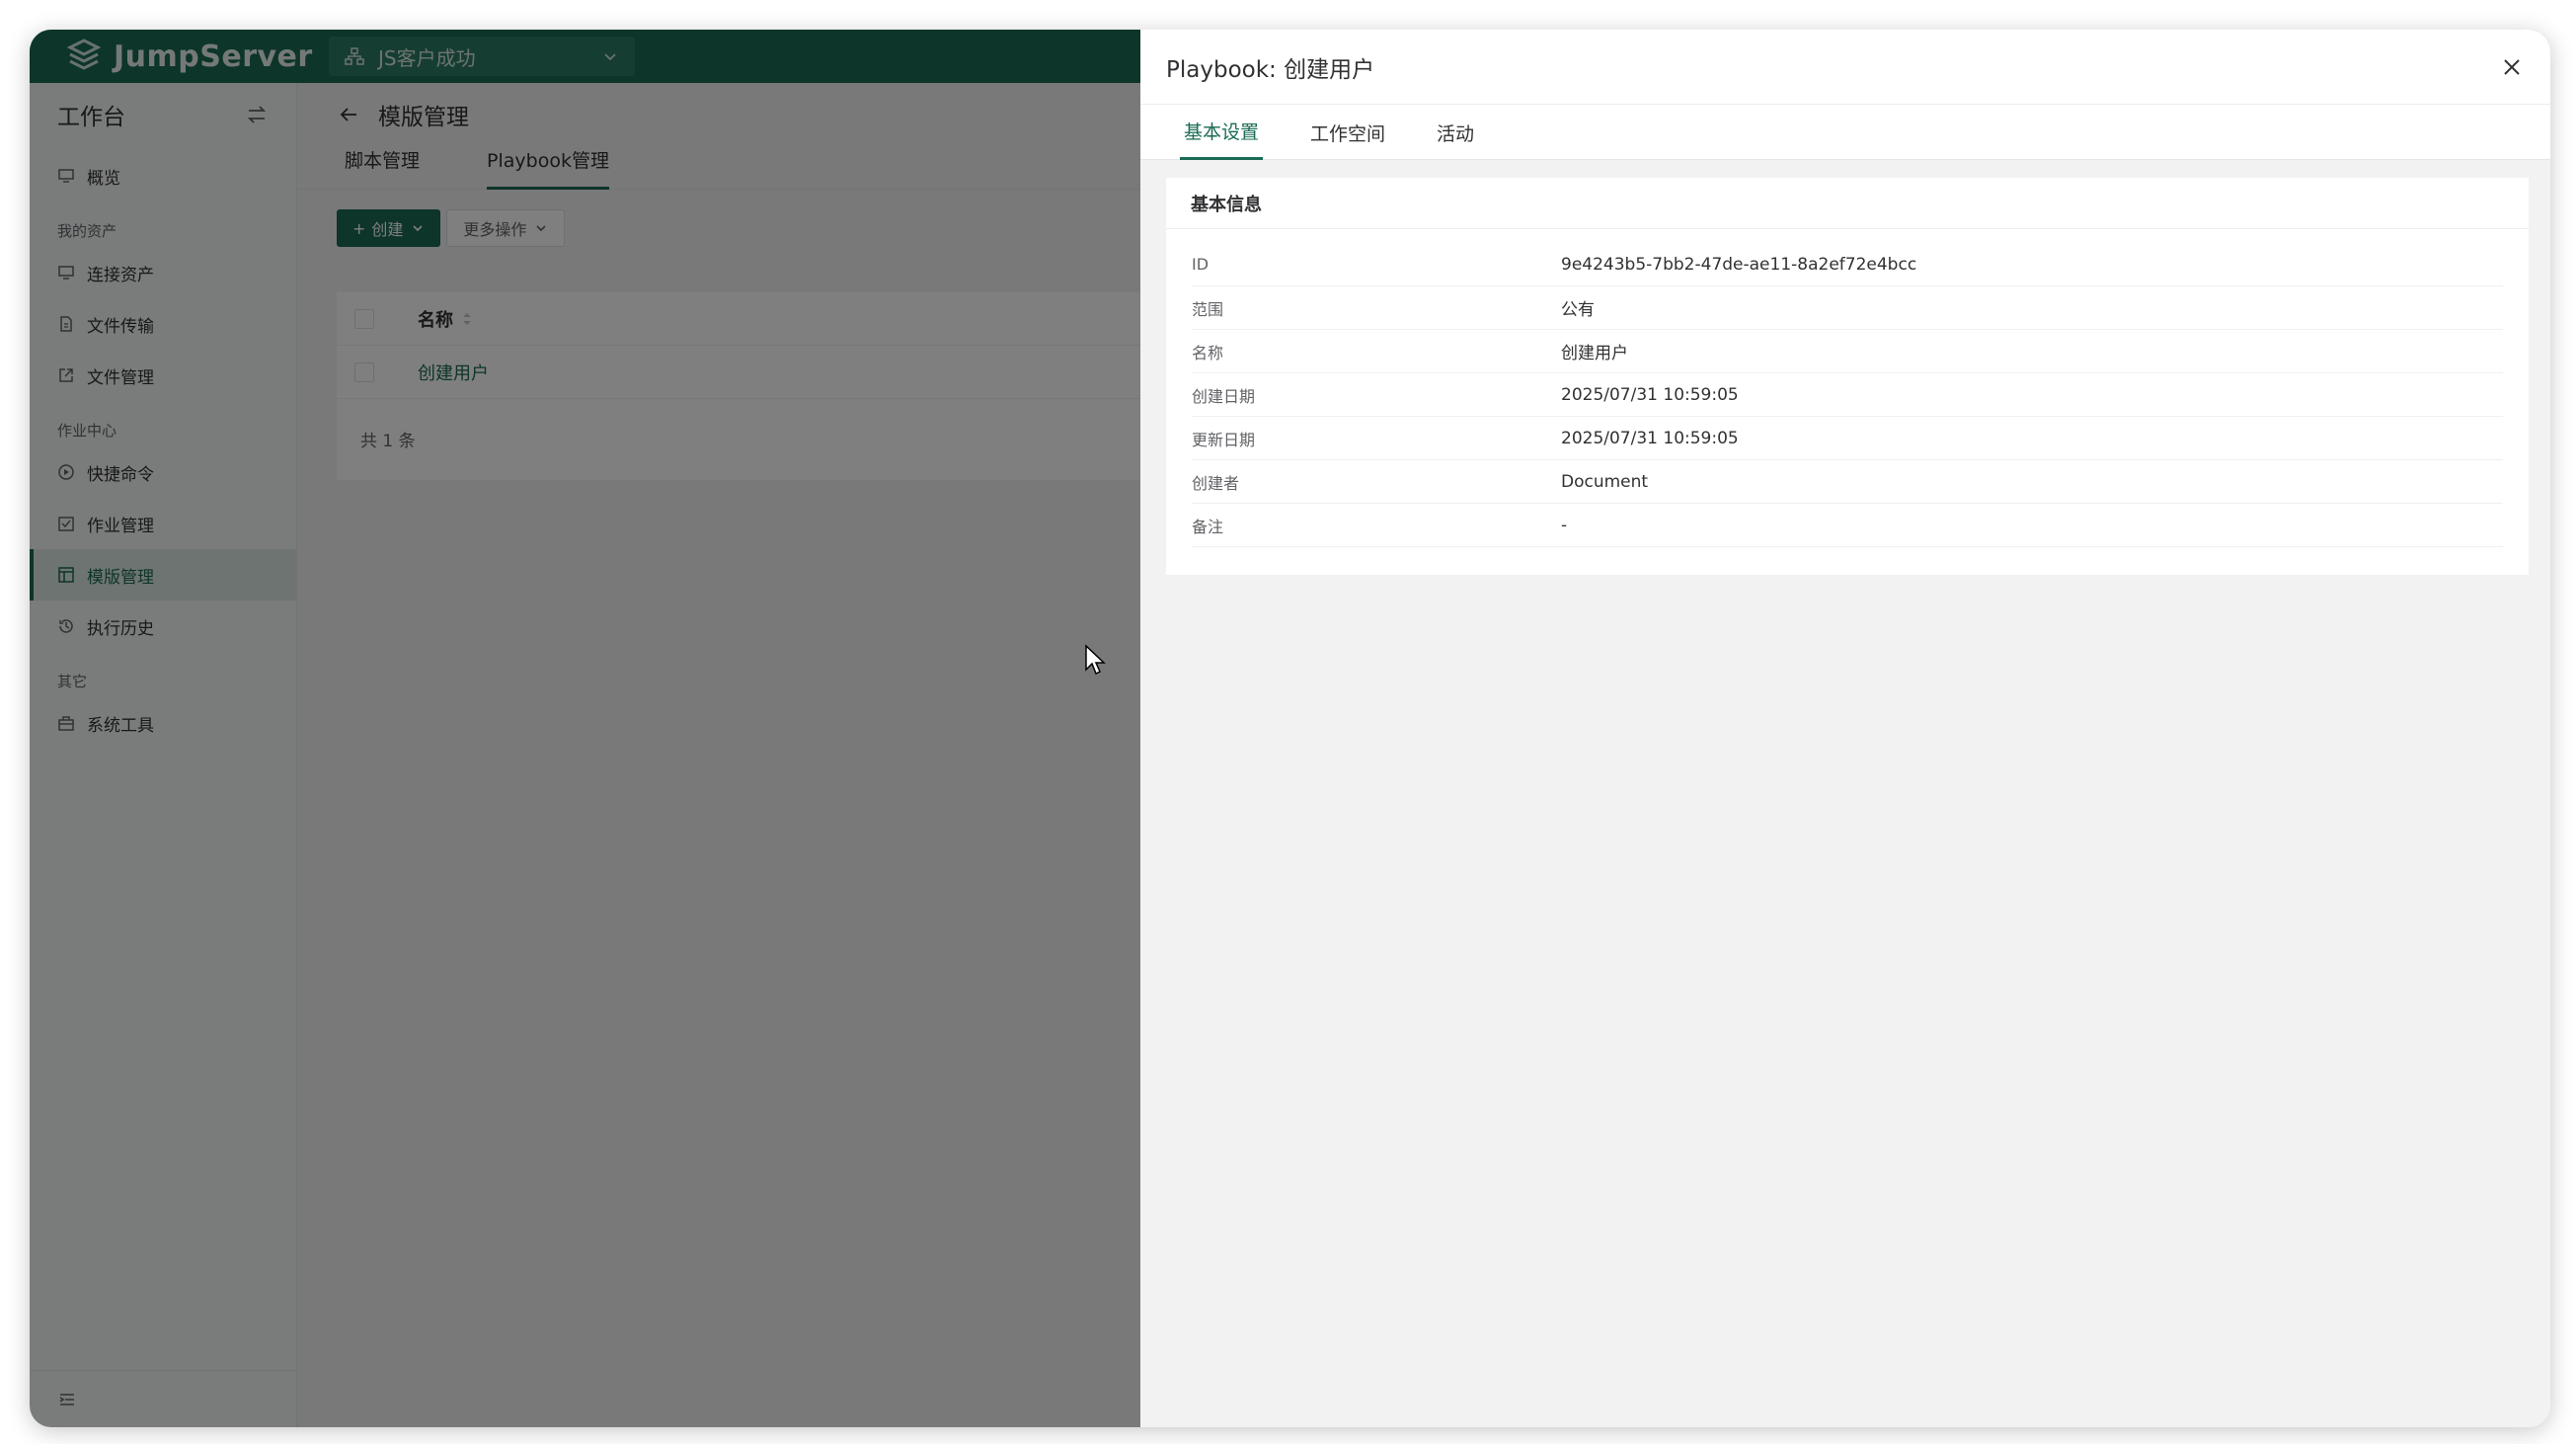  Describe the element at coordinates (1347, 132) in the screenshot. I see `tab-workspace: 工作空间` at that location.